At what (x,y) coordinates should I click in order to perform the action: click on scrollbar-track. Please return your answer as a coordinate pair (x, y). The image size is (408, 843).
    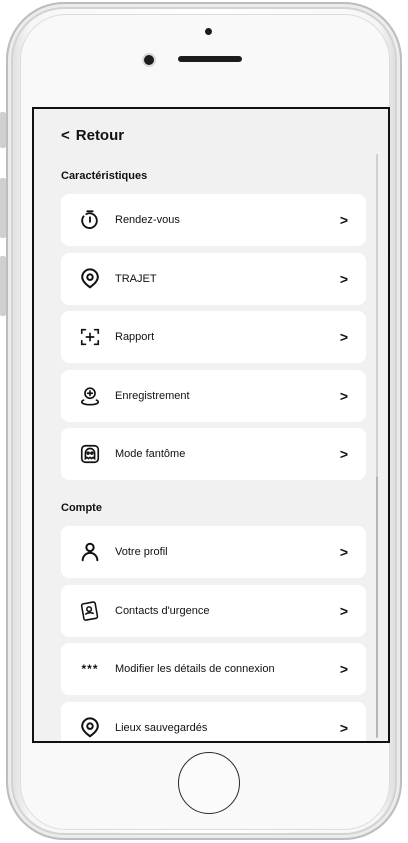
    Looking at the image, I should click on (377, 315).